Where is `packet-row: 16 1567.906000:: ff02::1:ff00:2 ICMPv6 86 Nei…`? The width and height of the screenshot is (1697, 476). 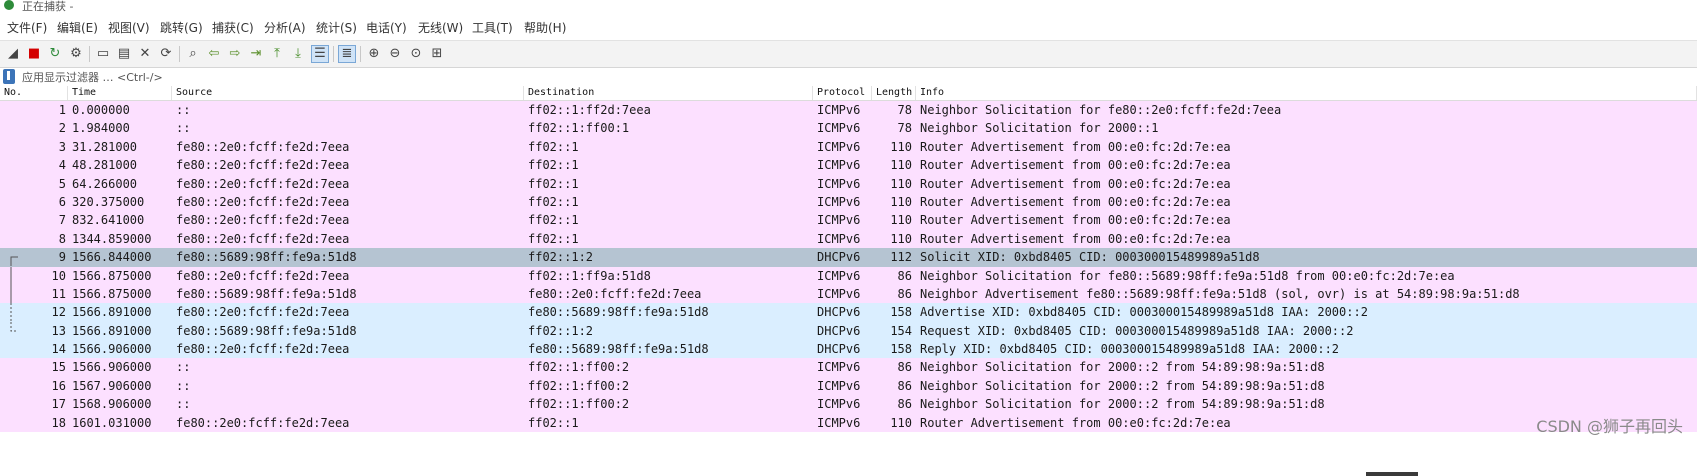
packet-row: 16 1567.906000:: ff02::1:ff00:2 ICMPv6 86 Nei… is located at coordinates (848, 386).